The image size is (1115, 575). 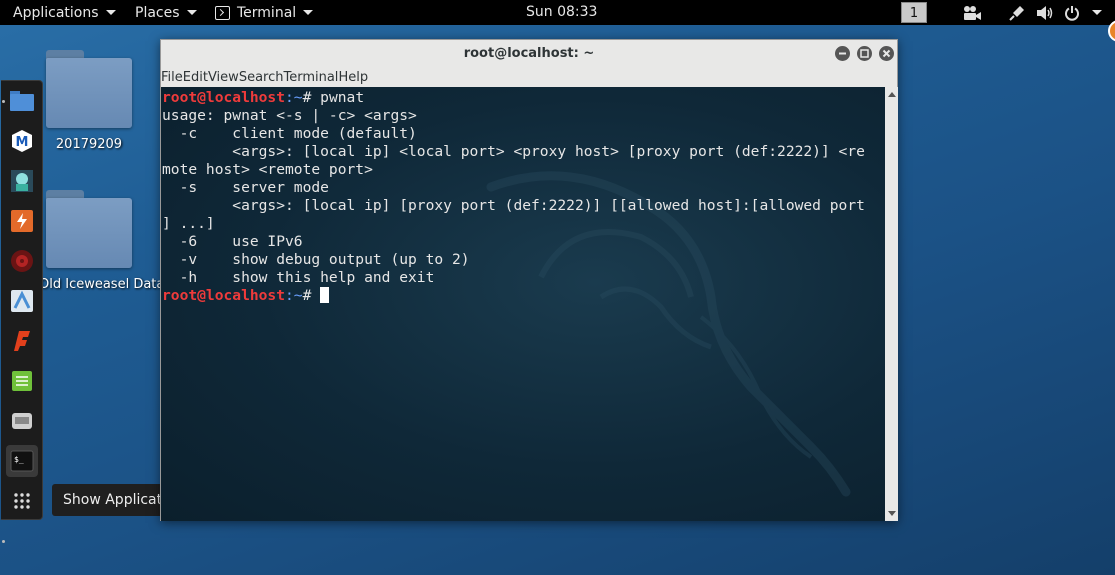 I want to click on maximize-button, so click(x=864, y=53).